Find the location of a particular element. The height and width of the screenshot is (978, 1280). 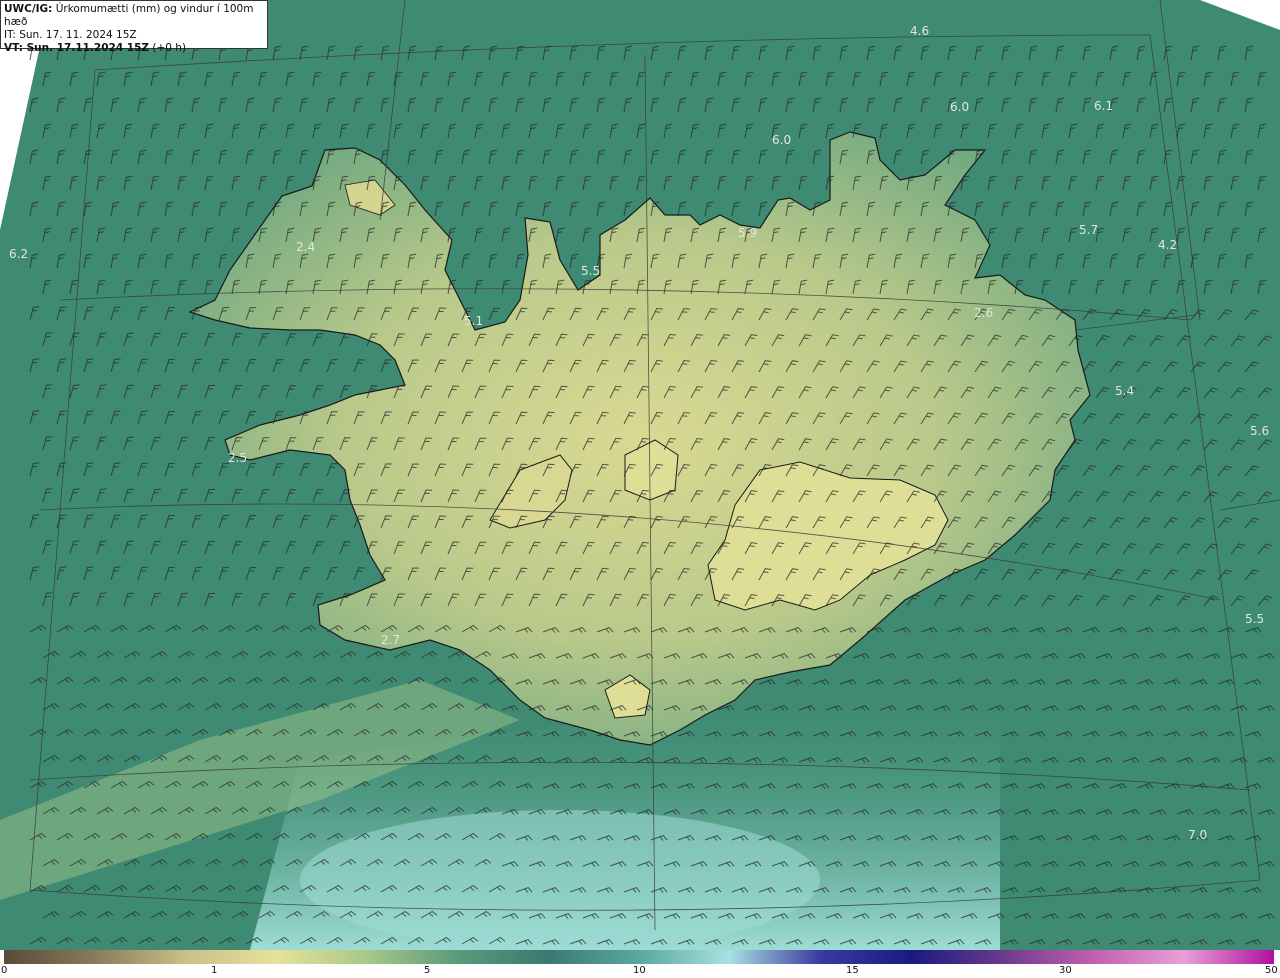

value-label: 2.7 is located at coordinates (391, 640).